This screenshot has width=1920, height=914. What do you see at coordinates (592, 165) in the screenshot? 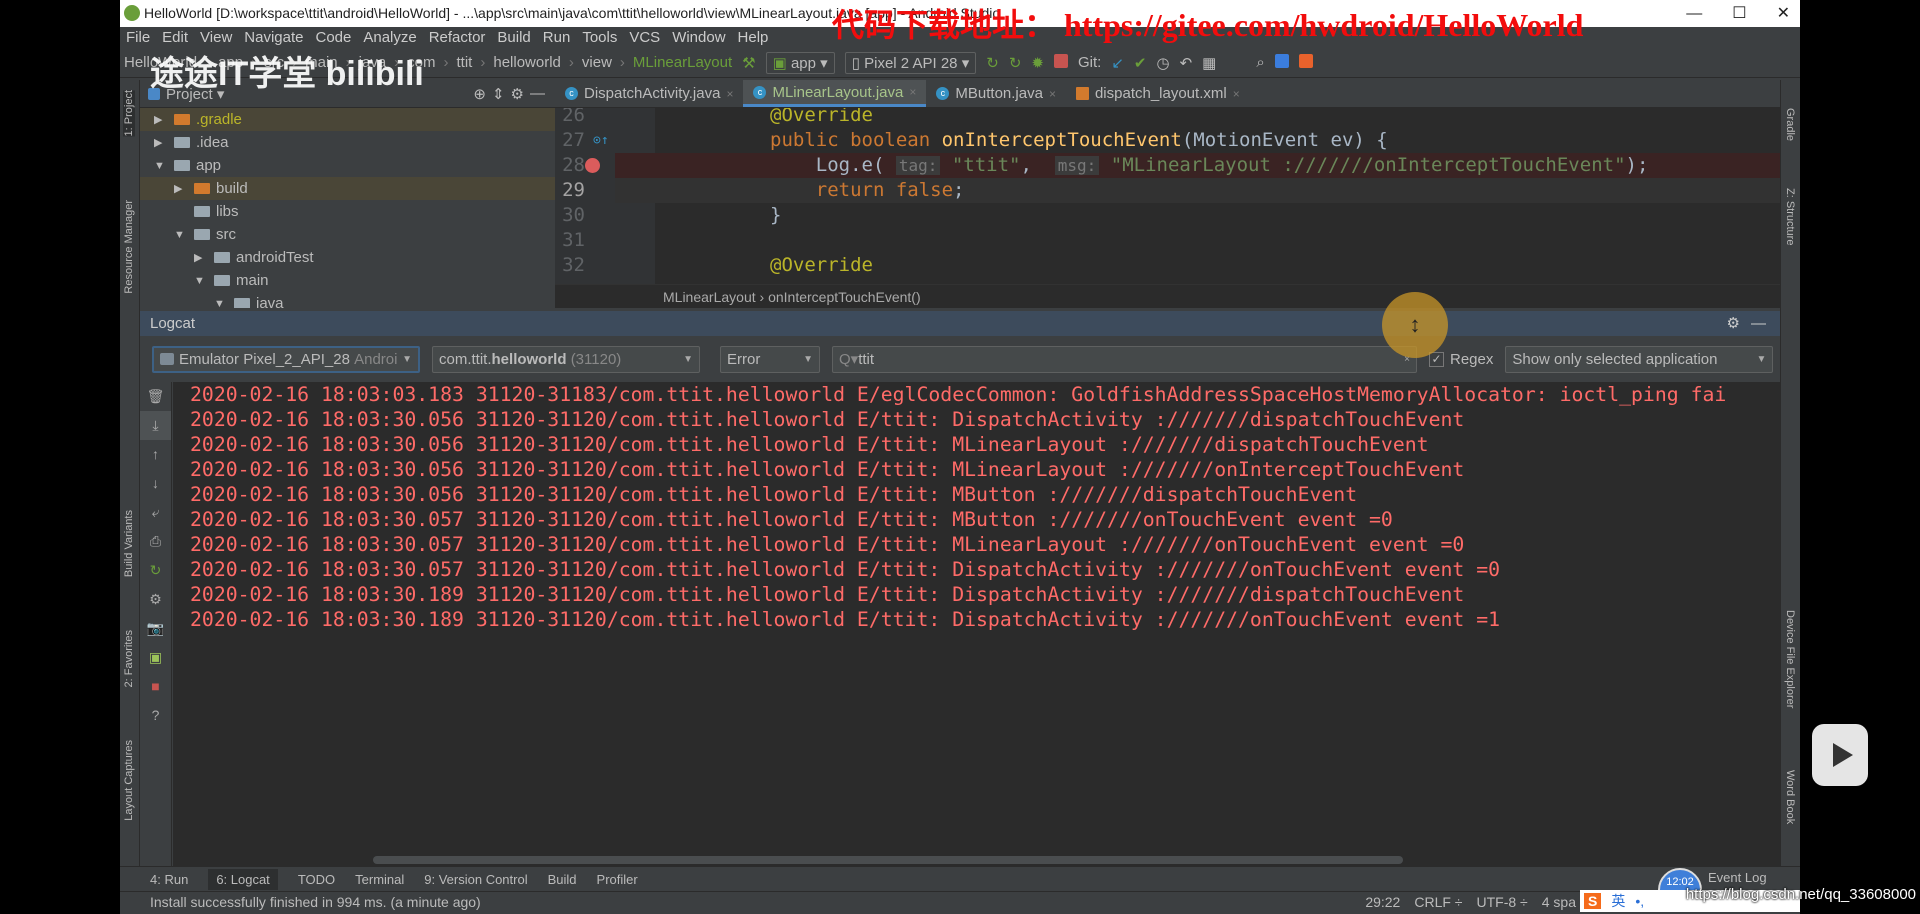
I see `breakpoint-icon` at bounding box center [592, 165].